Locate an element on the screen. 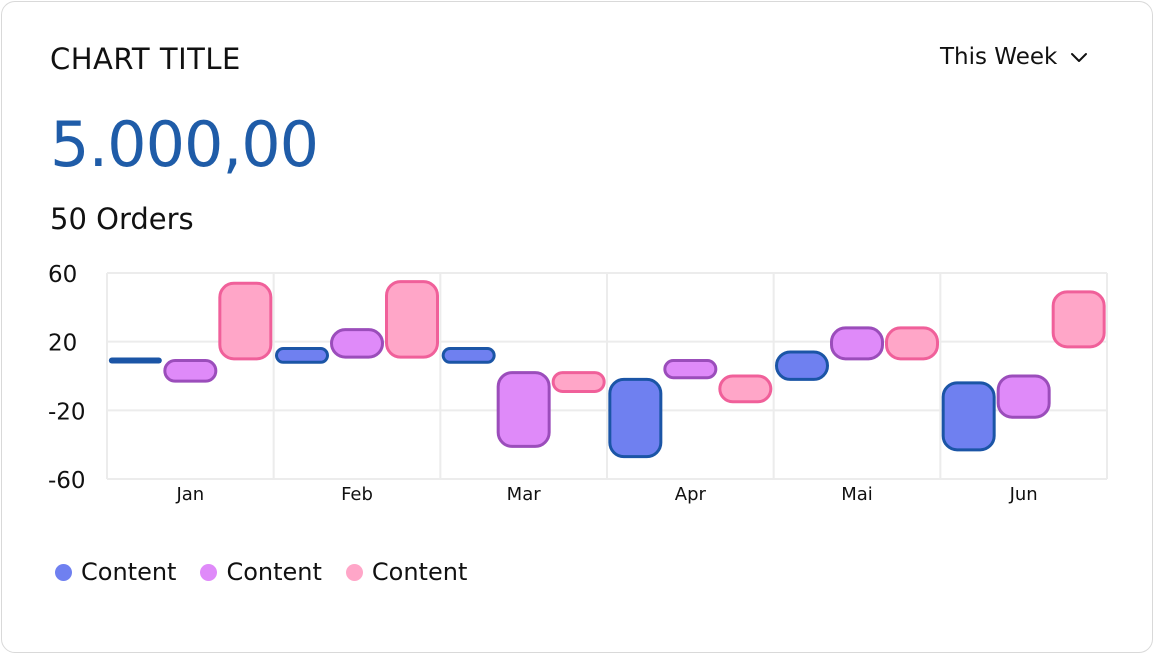  y-tick-label: 60 is located at coordinates (62, 275).